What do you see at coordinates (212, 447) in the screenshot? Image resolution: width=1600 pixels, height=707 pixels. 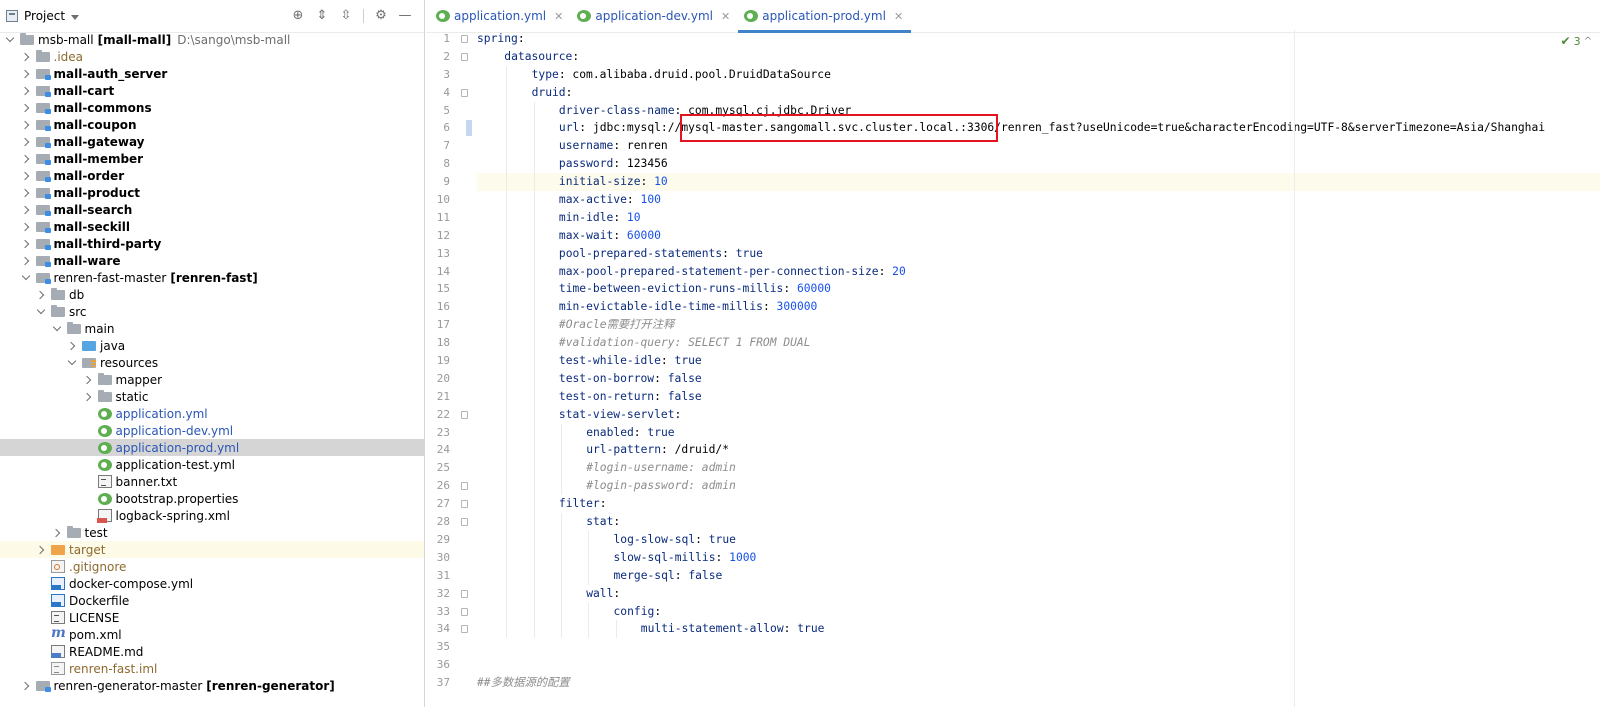 I see `tree-item: application-prod.yml` at bounding box center [212, 447].